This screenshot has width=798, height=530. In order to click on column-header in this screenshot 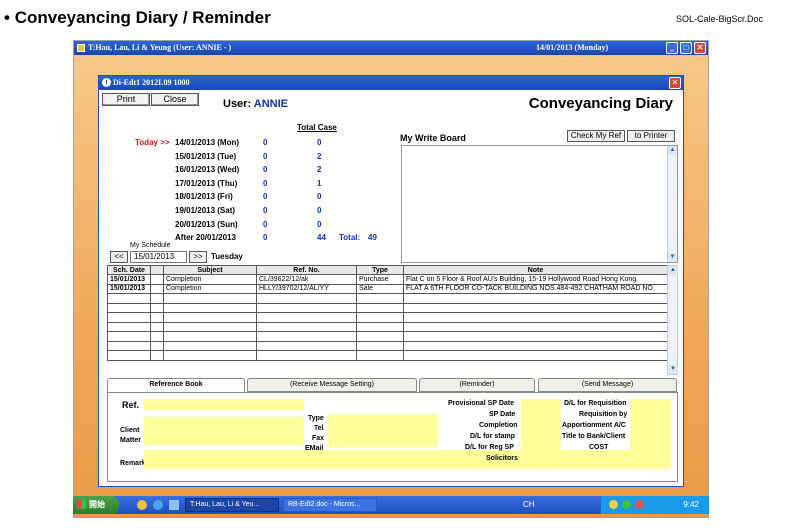, I will do `click(157, 270)`.